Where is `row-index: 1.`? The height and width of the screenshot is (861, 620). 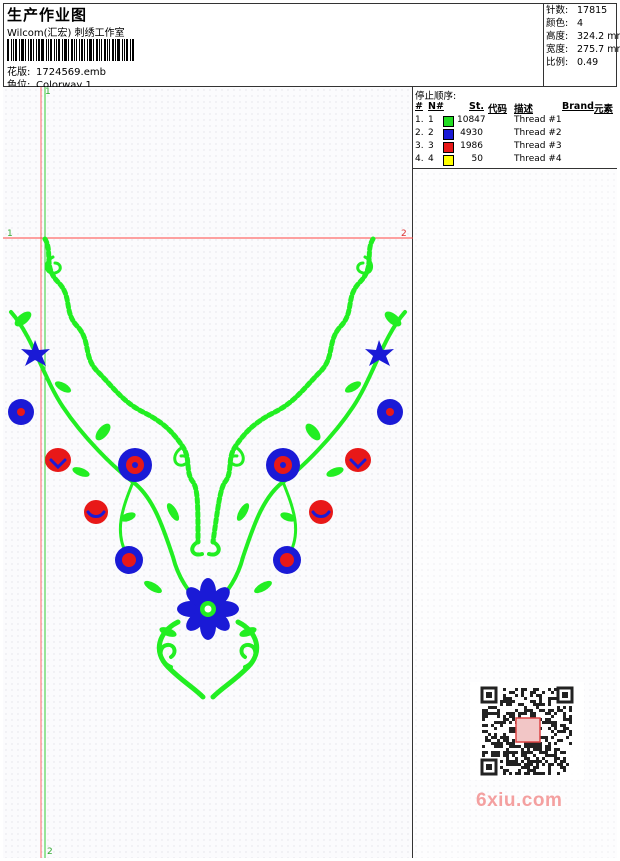 row-index: 1. is located at coordinates (419, 120).